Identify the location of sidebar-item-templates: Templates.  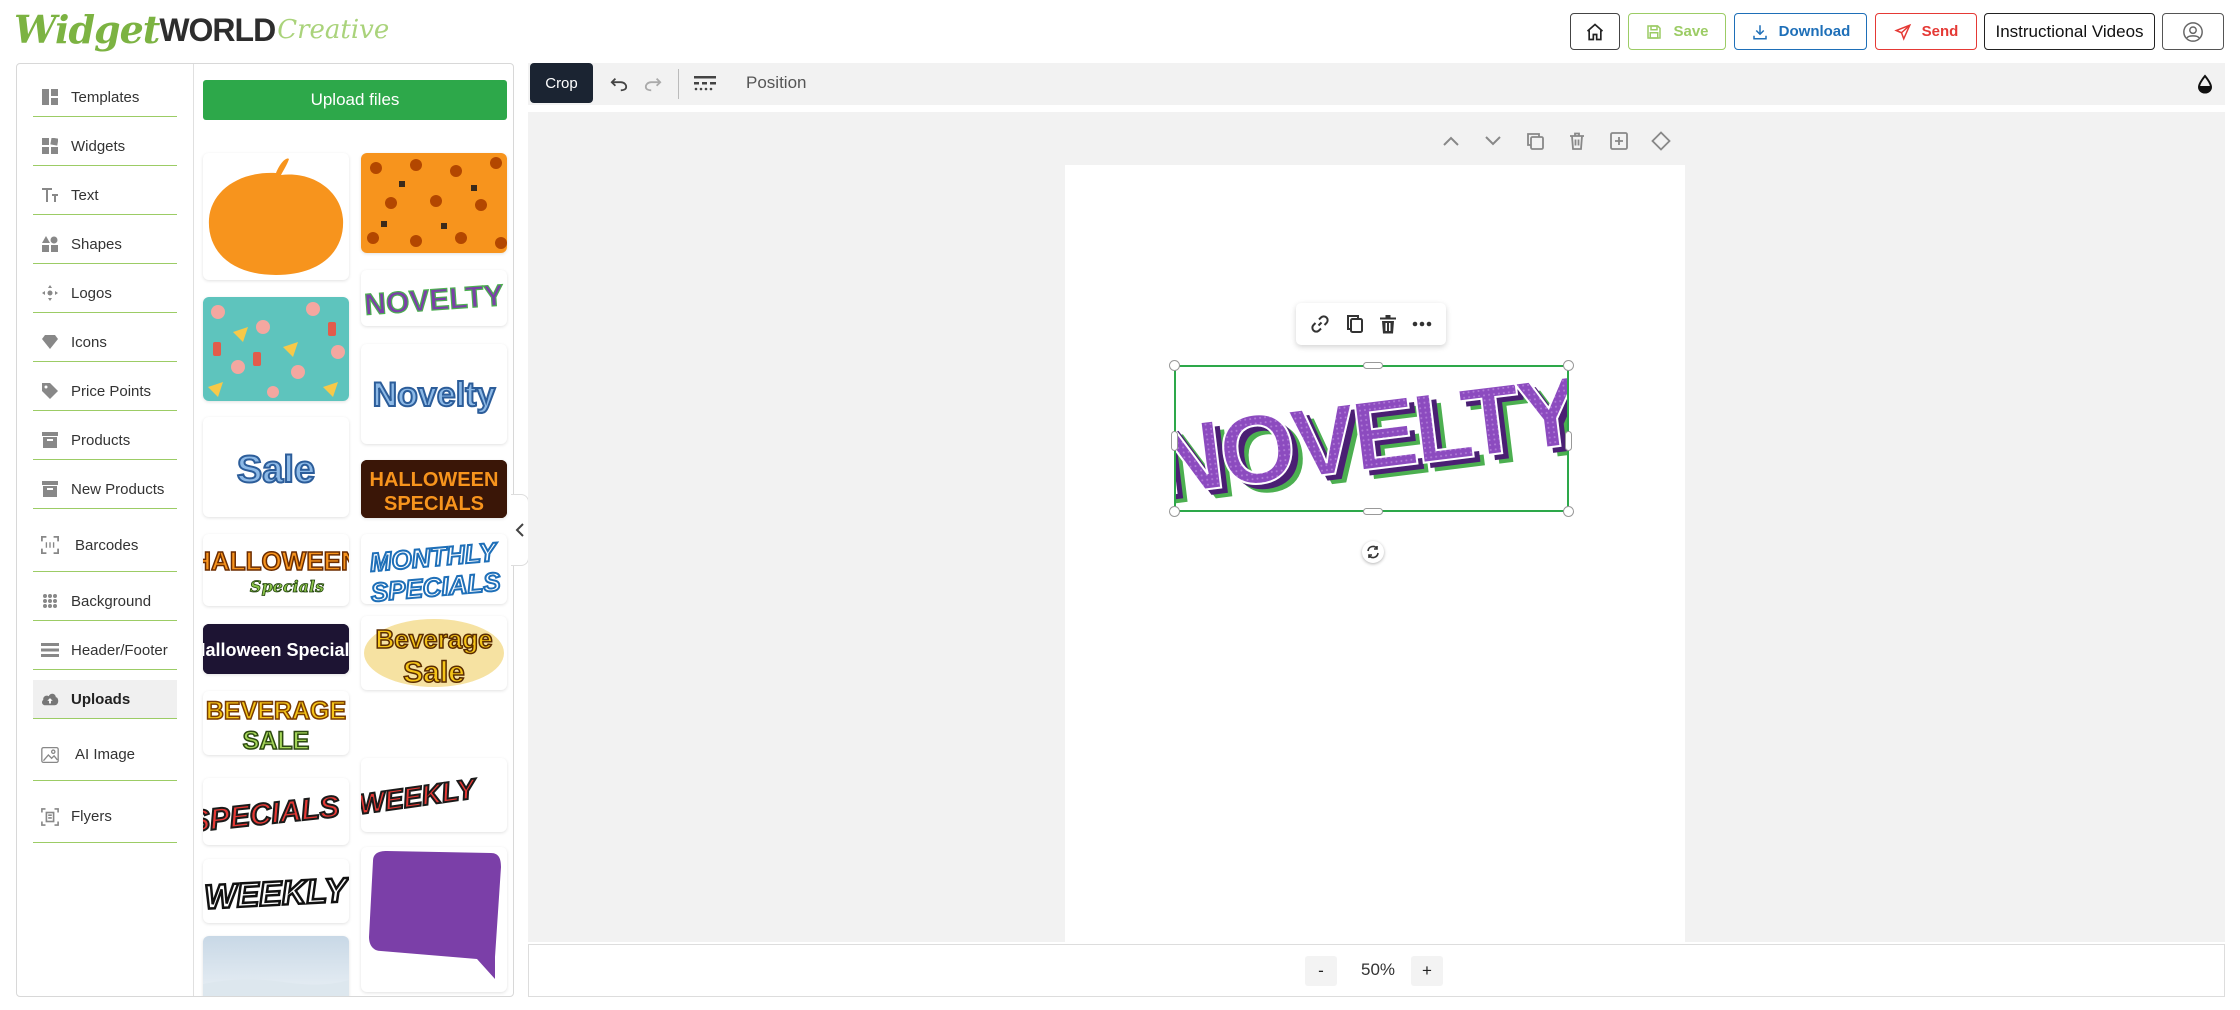
(105, 97).